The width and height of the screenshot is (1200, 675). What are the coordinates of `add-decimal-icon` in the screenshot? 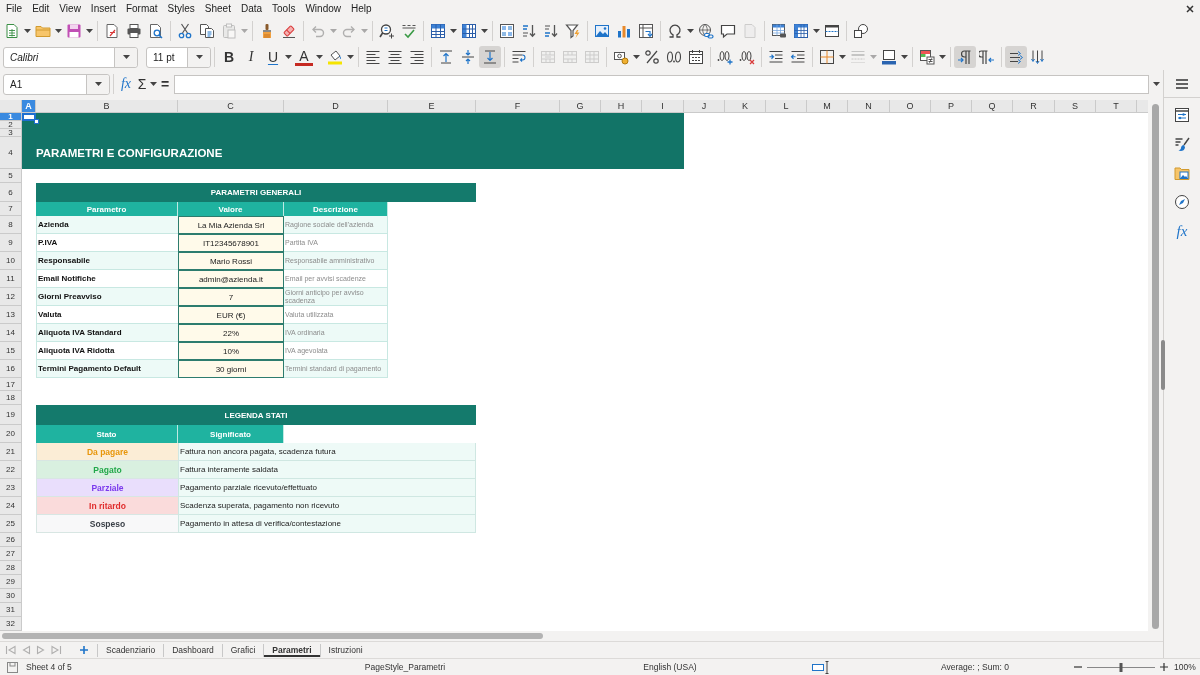 It's located at (725, 57).